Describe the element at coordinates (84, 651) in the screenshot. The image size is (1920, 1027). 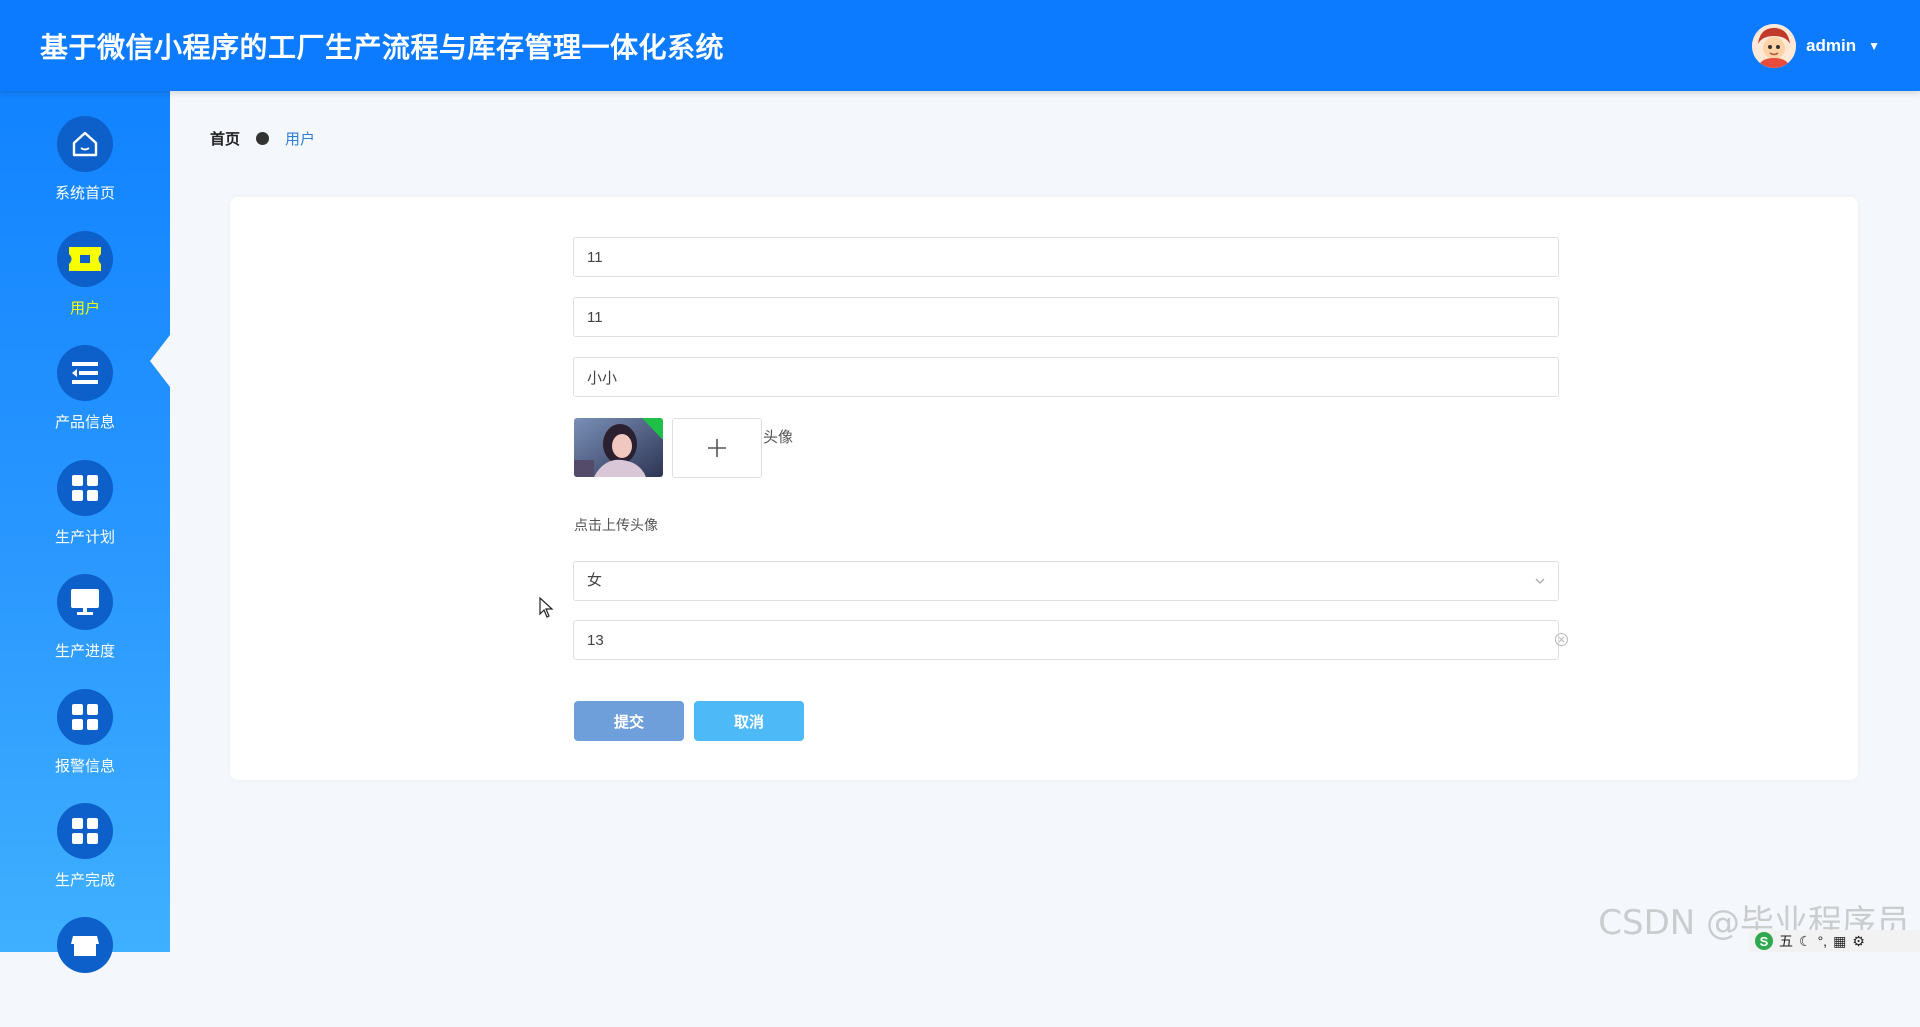
I see `sidebar-item-label: 生产进度` at that location.